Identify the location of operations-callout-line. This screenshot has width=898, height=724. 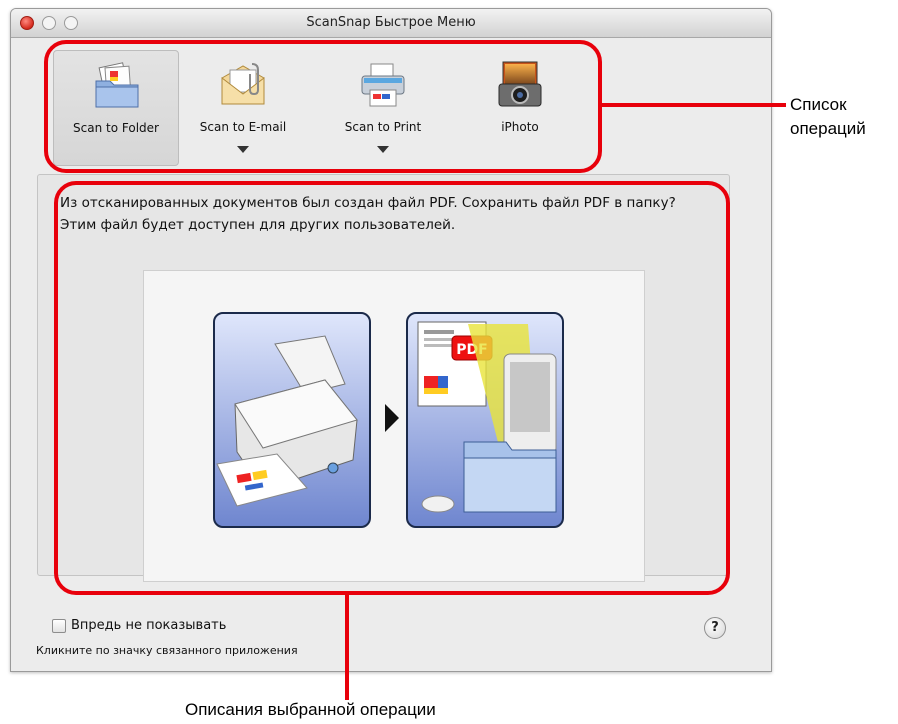
(693, 105).